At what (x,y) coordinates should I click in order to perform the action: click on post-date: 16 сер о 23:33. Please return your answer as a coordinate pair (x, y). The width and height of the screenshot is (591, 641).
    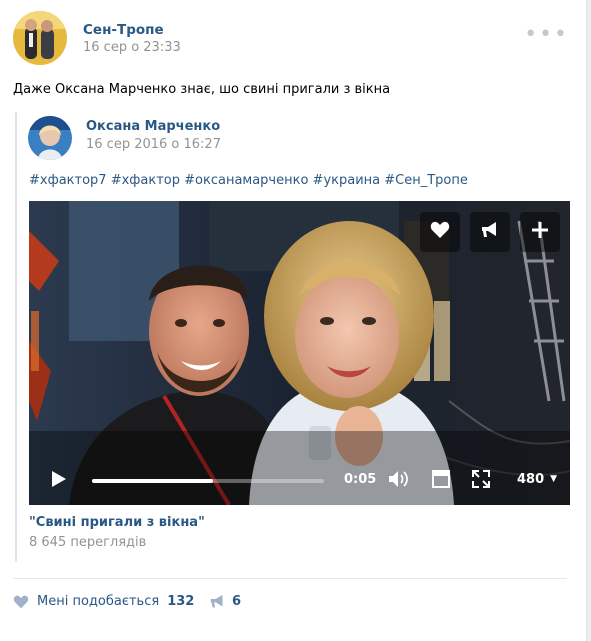
    Looking at the image, I should click on (132, 47).